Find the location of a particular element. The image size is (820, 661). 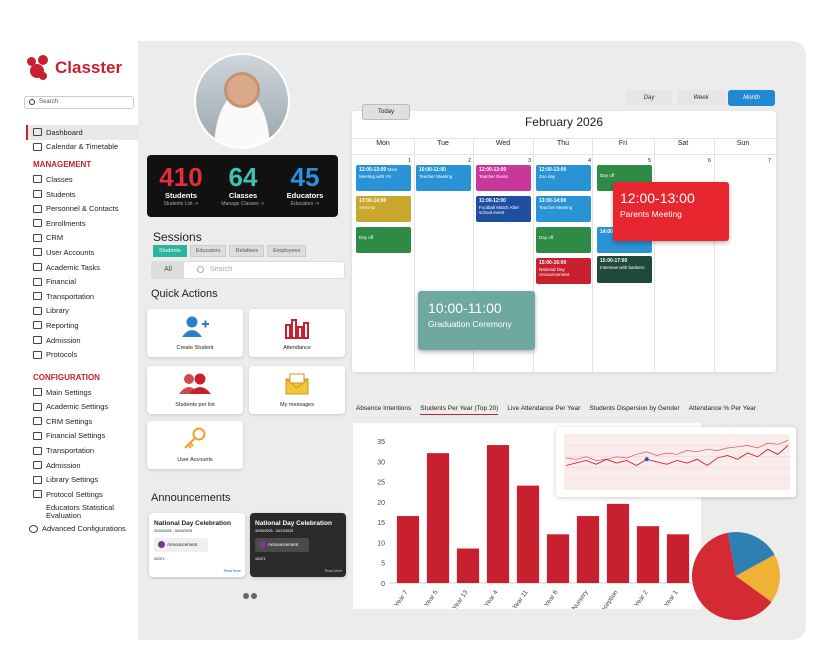

calendar-event: 10:00-11:00 Teacher Meeting is located at coordinates (443, 178).